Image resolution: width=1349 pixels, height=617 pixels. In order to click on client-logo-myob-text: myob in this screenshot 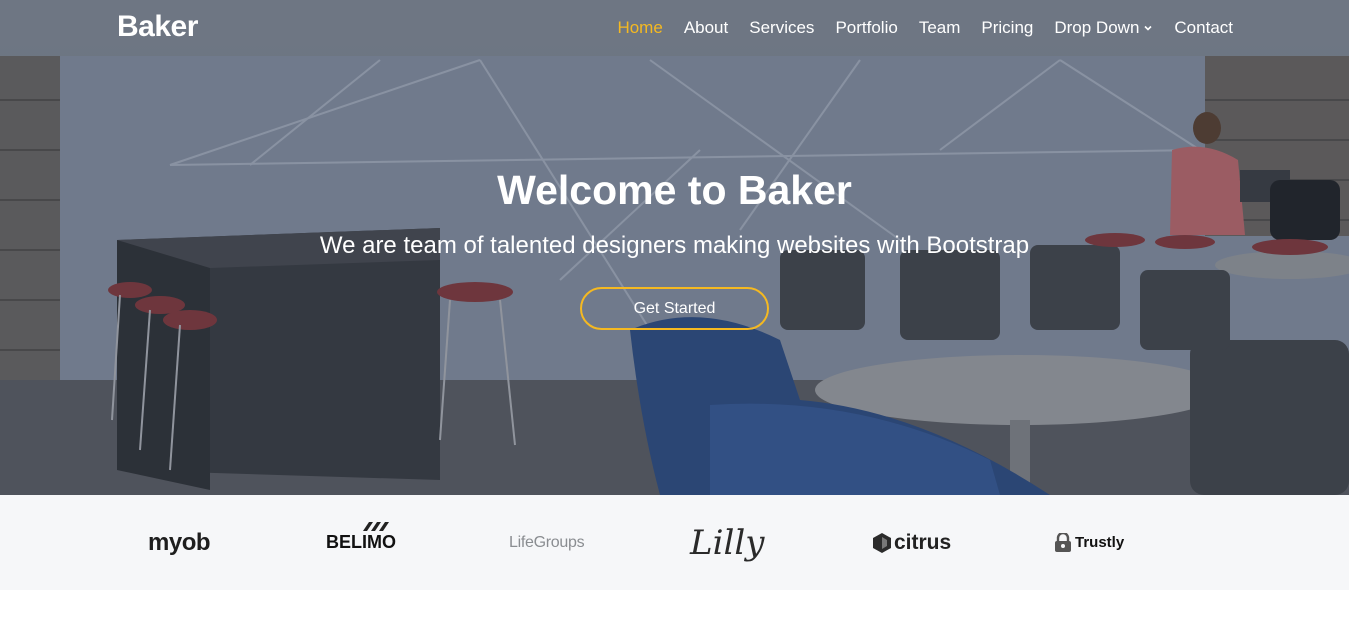, I will do `click(179, 542)`.